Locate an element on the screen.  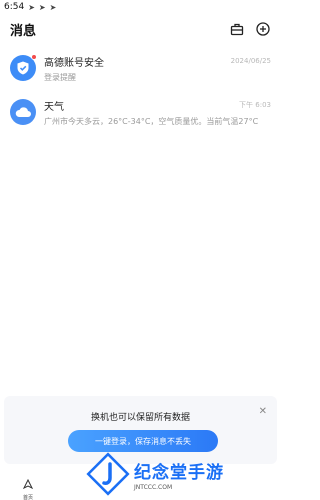
add-icon is located at coordinates (263, 29).